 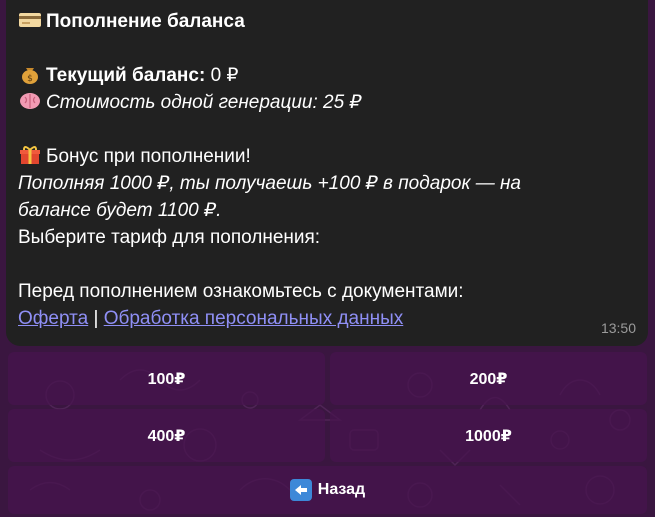 I want to click on offer-link: Оферта, so click(x=53, y=318).